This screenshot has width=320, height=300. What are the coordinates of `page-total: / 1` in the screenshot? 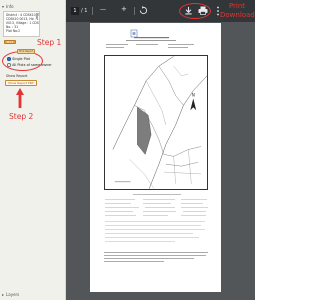 It's located at (84, 11).